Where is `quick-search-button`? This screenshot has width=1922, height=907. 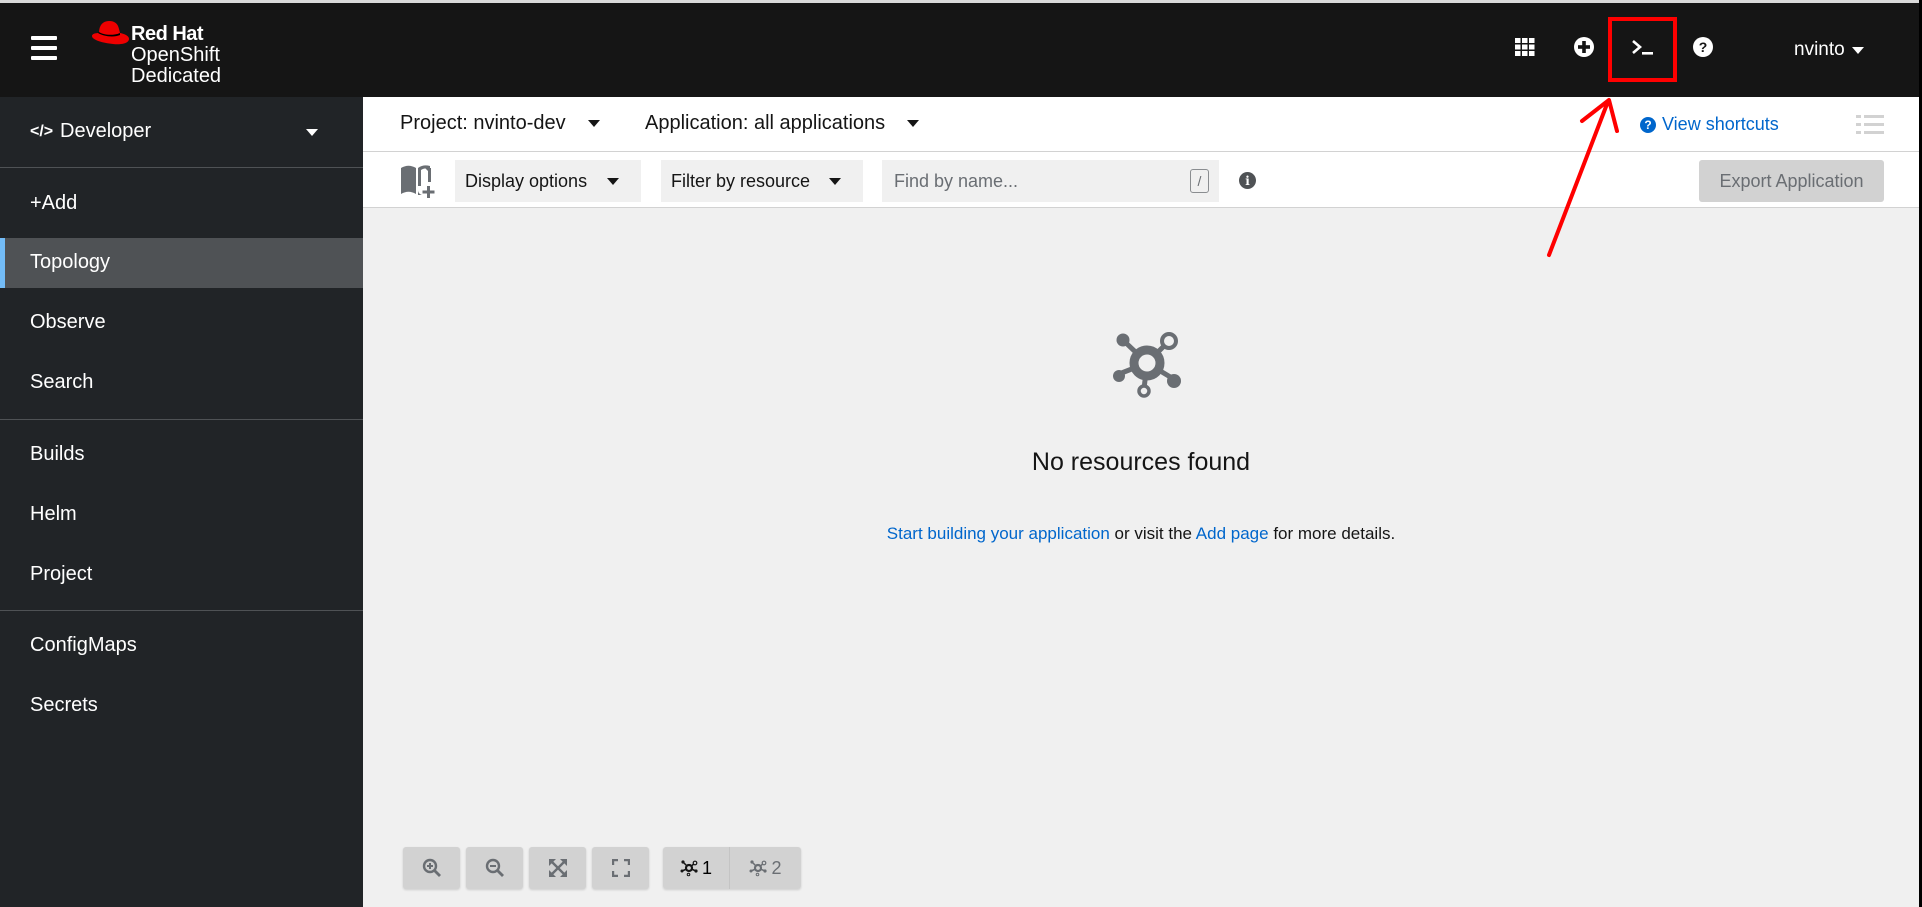
quick-search-button is located at coordinates (418, 181).